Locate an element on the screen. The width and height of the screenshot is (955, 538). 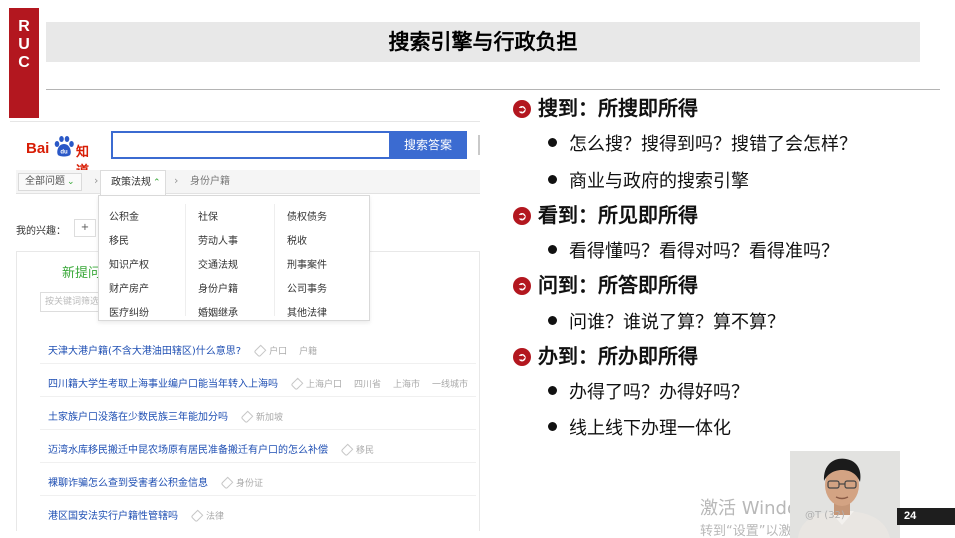
baidu-logo-text: Bai is located at coordinates (38, 148).